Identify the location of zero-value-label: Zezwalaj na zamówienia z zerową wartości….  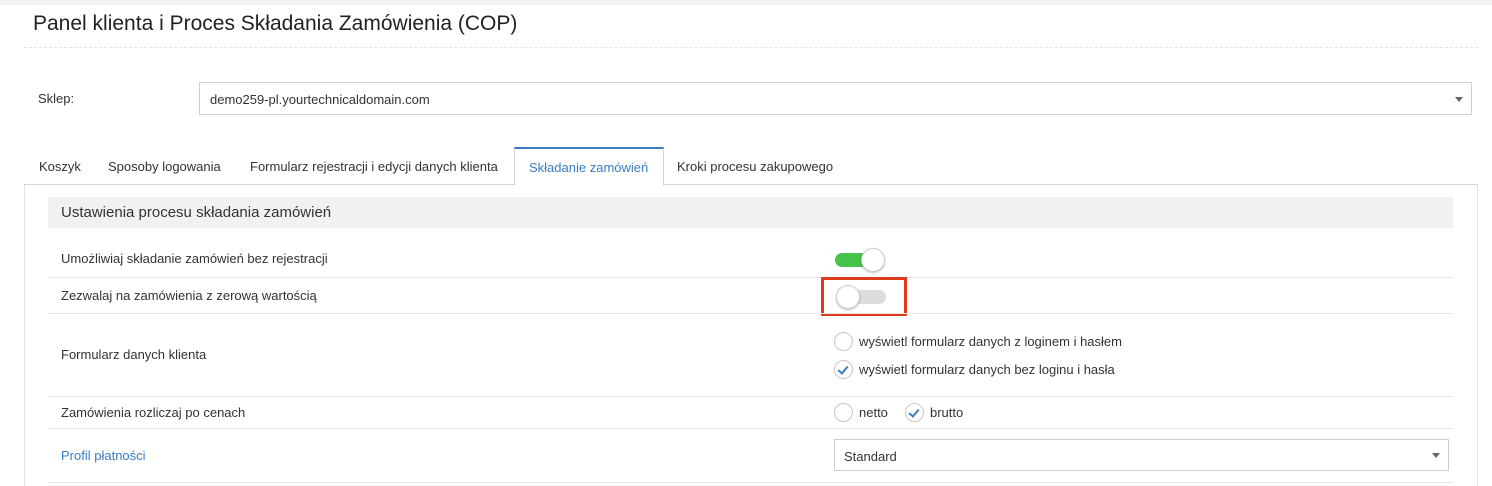
(189, 295).